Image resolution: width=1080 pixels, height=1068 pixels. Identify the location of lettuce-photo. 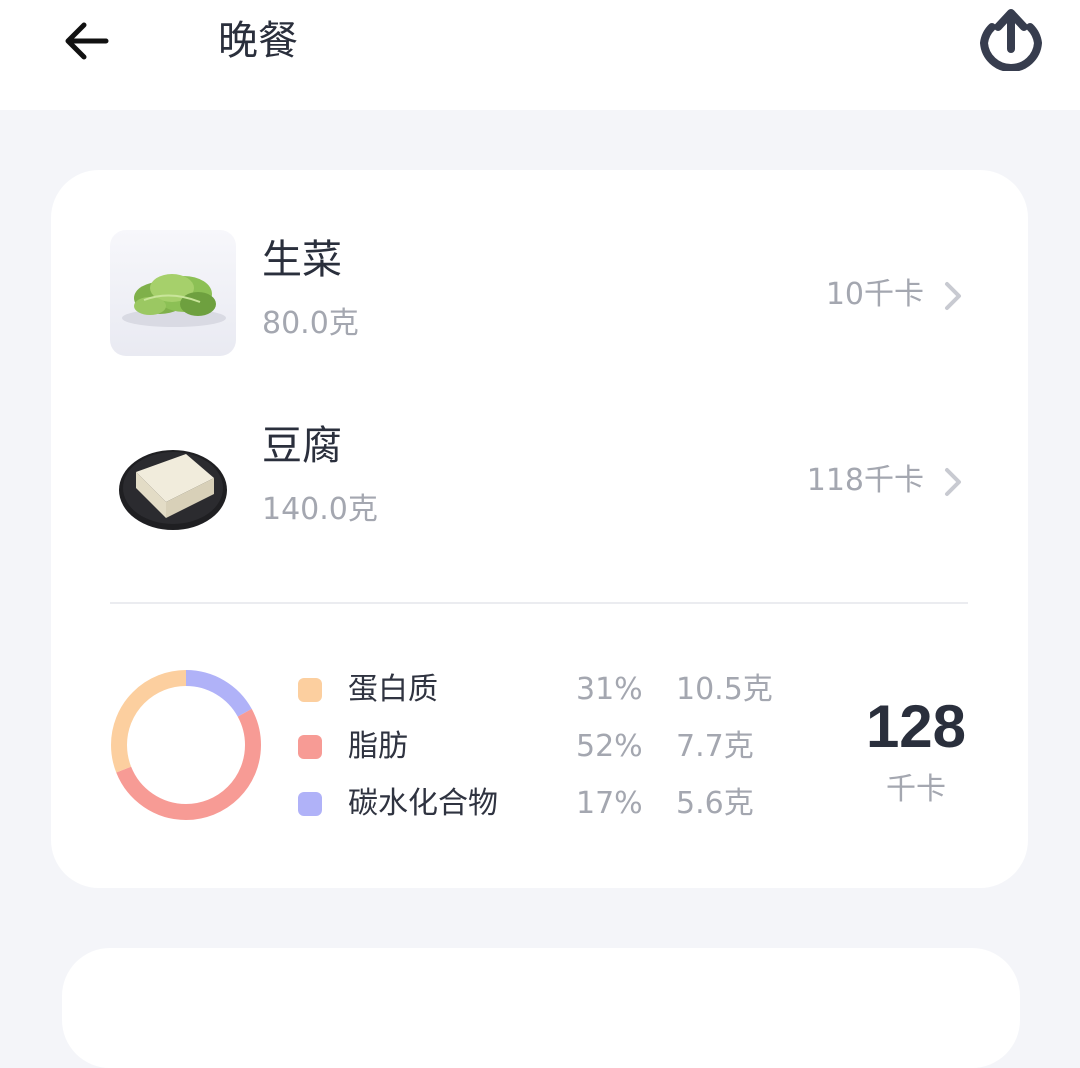
(173, 293).